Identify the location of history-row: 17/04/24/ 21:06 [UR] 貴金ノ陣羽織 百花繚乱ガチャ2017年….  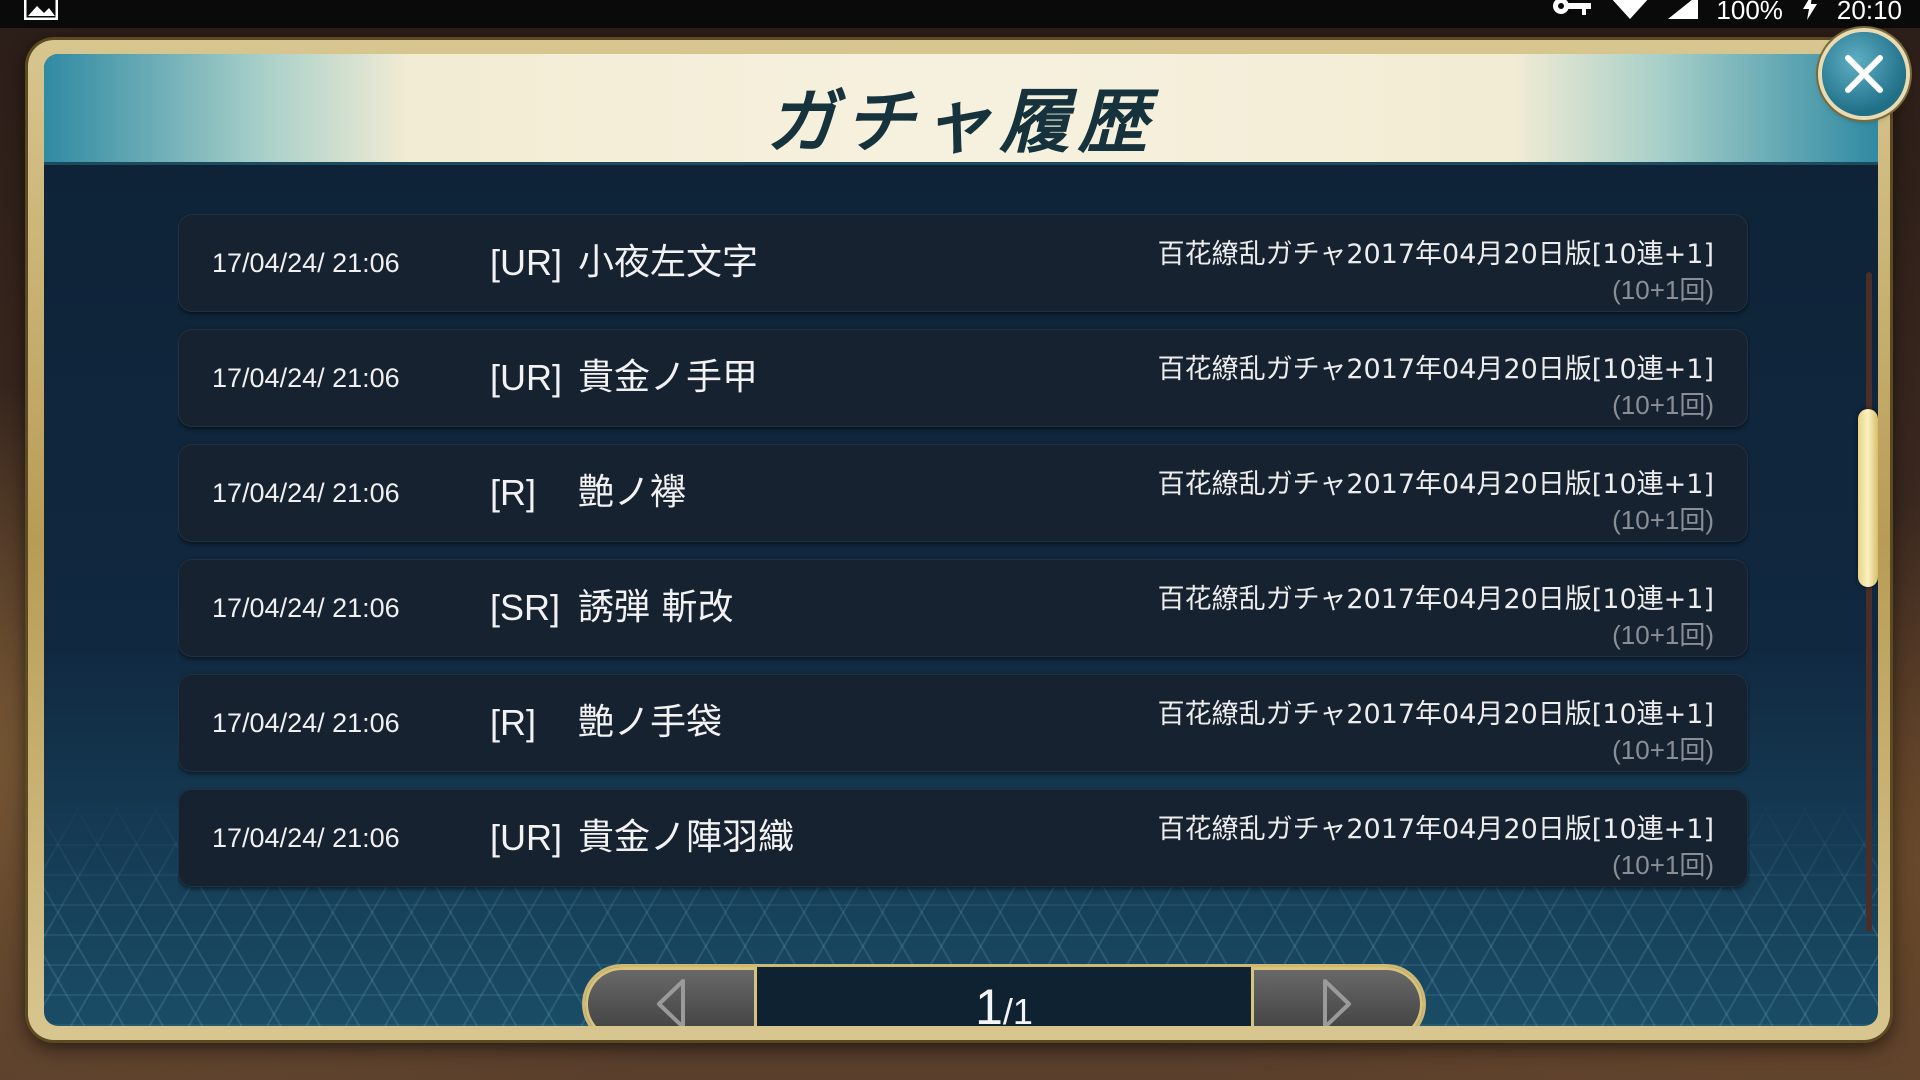
(963, 838).